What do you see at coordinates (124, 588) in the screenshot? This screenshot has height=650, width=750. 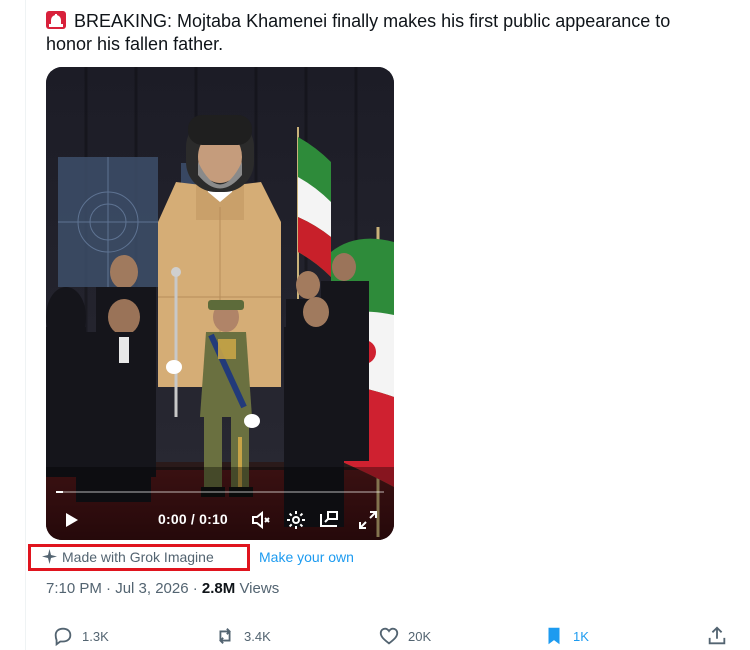 I see `timestamp: 7:10 PM · Jul 3, 2026 ·` at bounding box center [124, 588].